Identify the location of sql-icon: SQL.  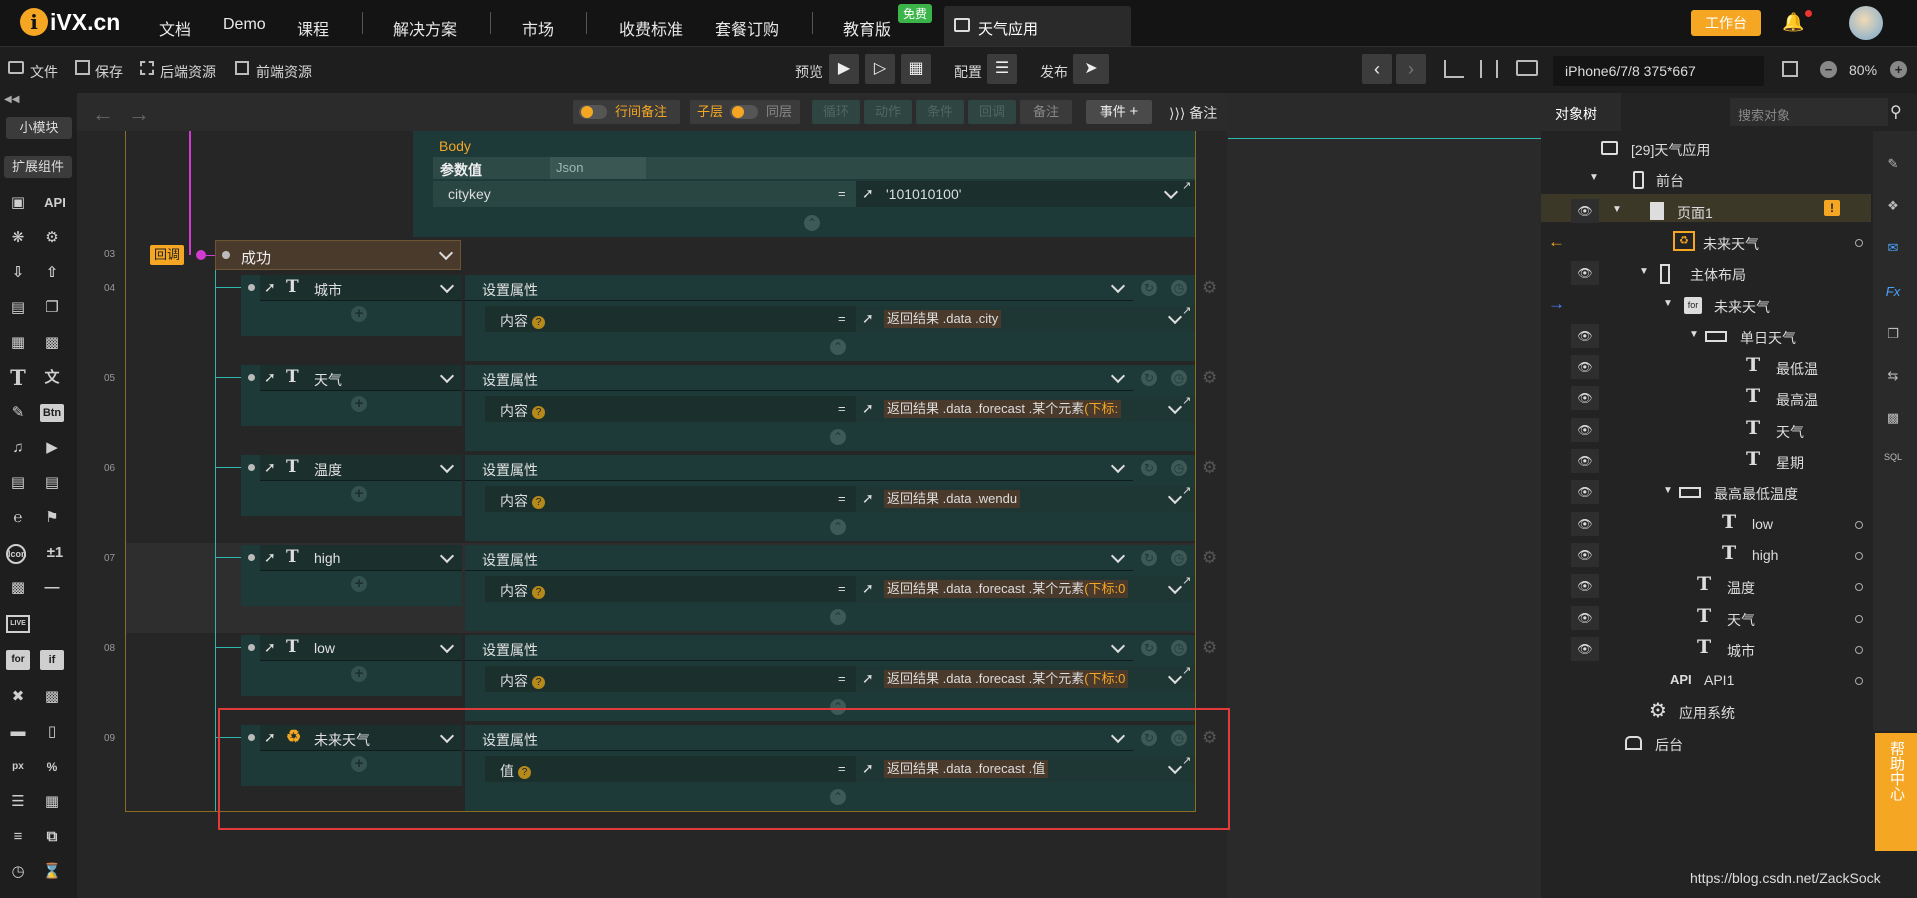
(1893, 463).